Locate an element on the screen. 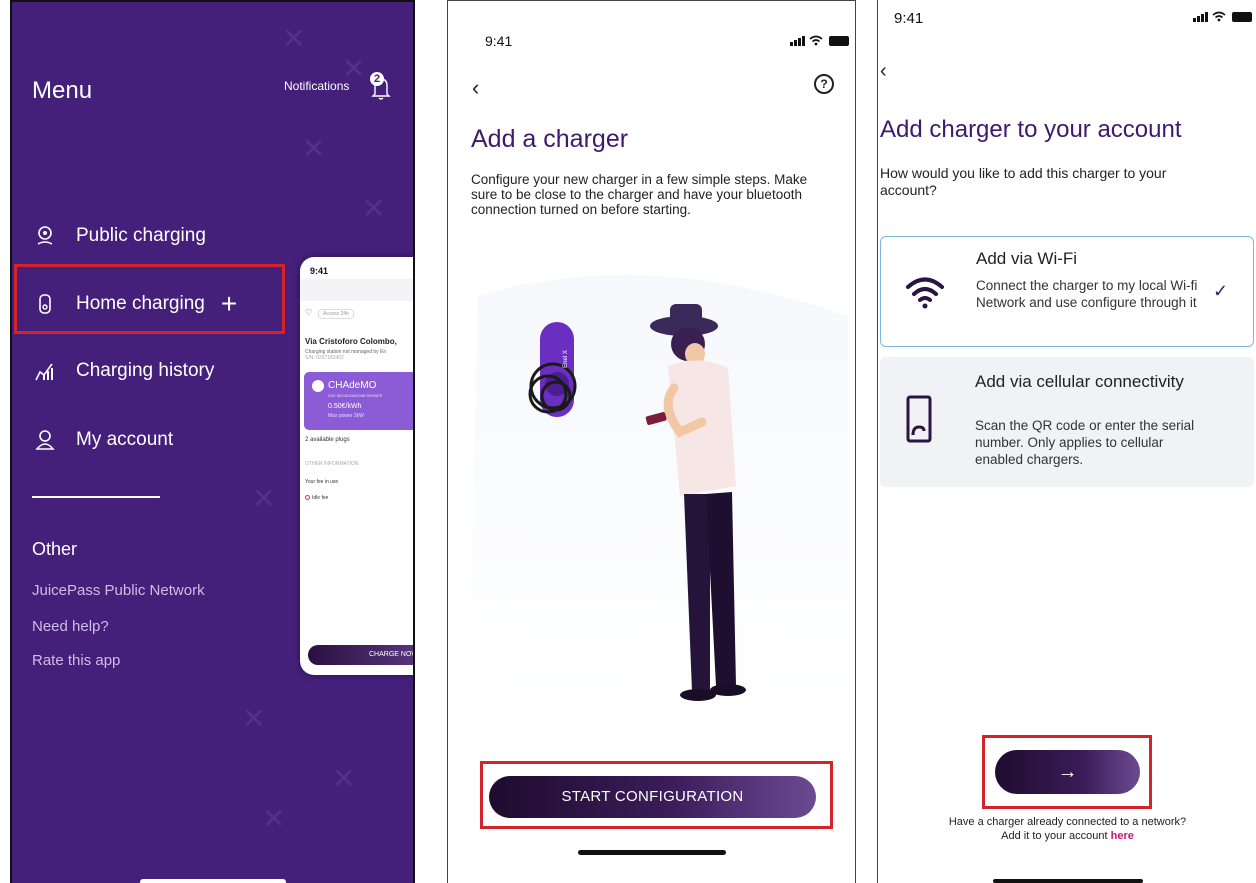  preview-charge-now-button: CHARGE NOW is located at coordinates (360, 655).